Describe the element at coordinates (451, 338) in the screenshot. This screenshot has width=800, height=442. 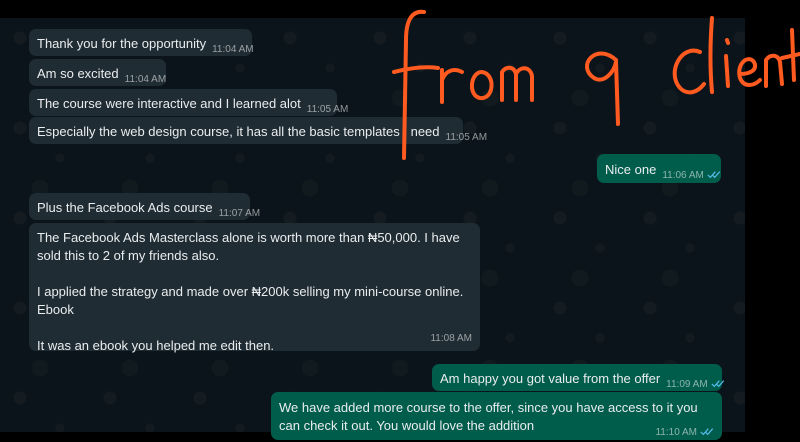
I see `message-time: 11:08 AM` at that location.